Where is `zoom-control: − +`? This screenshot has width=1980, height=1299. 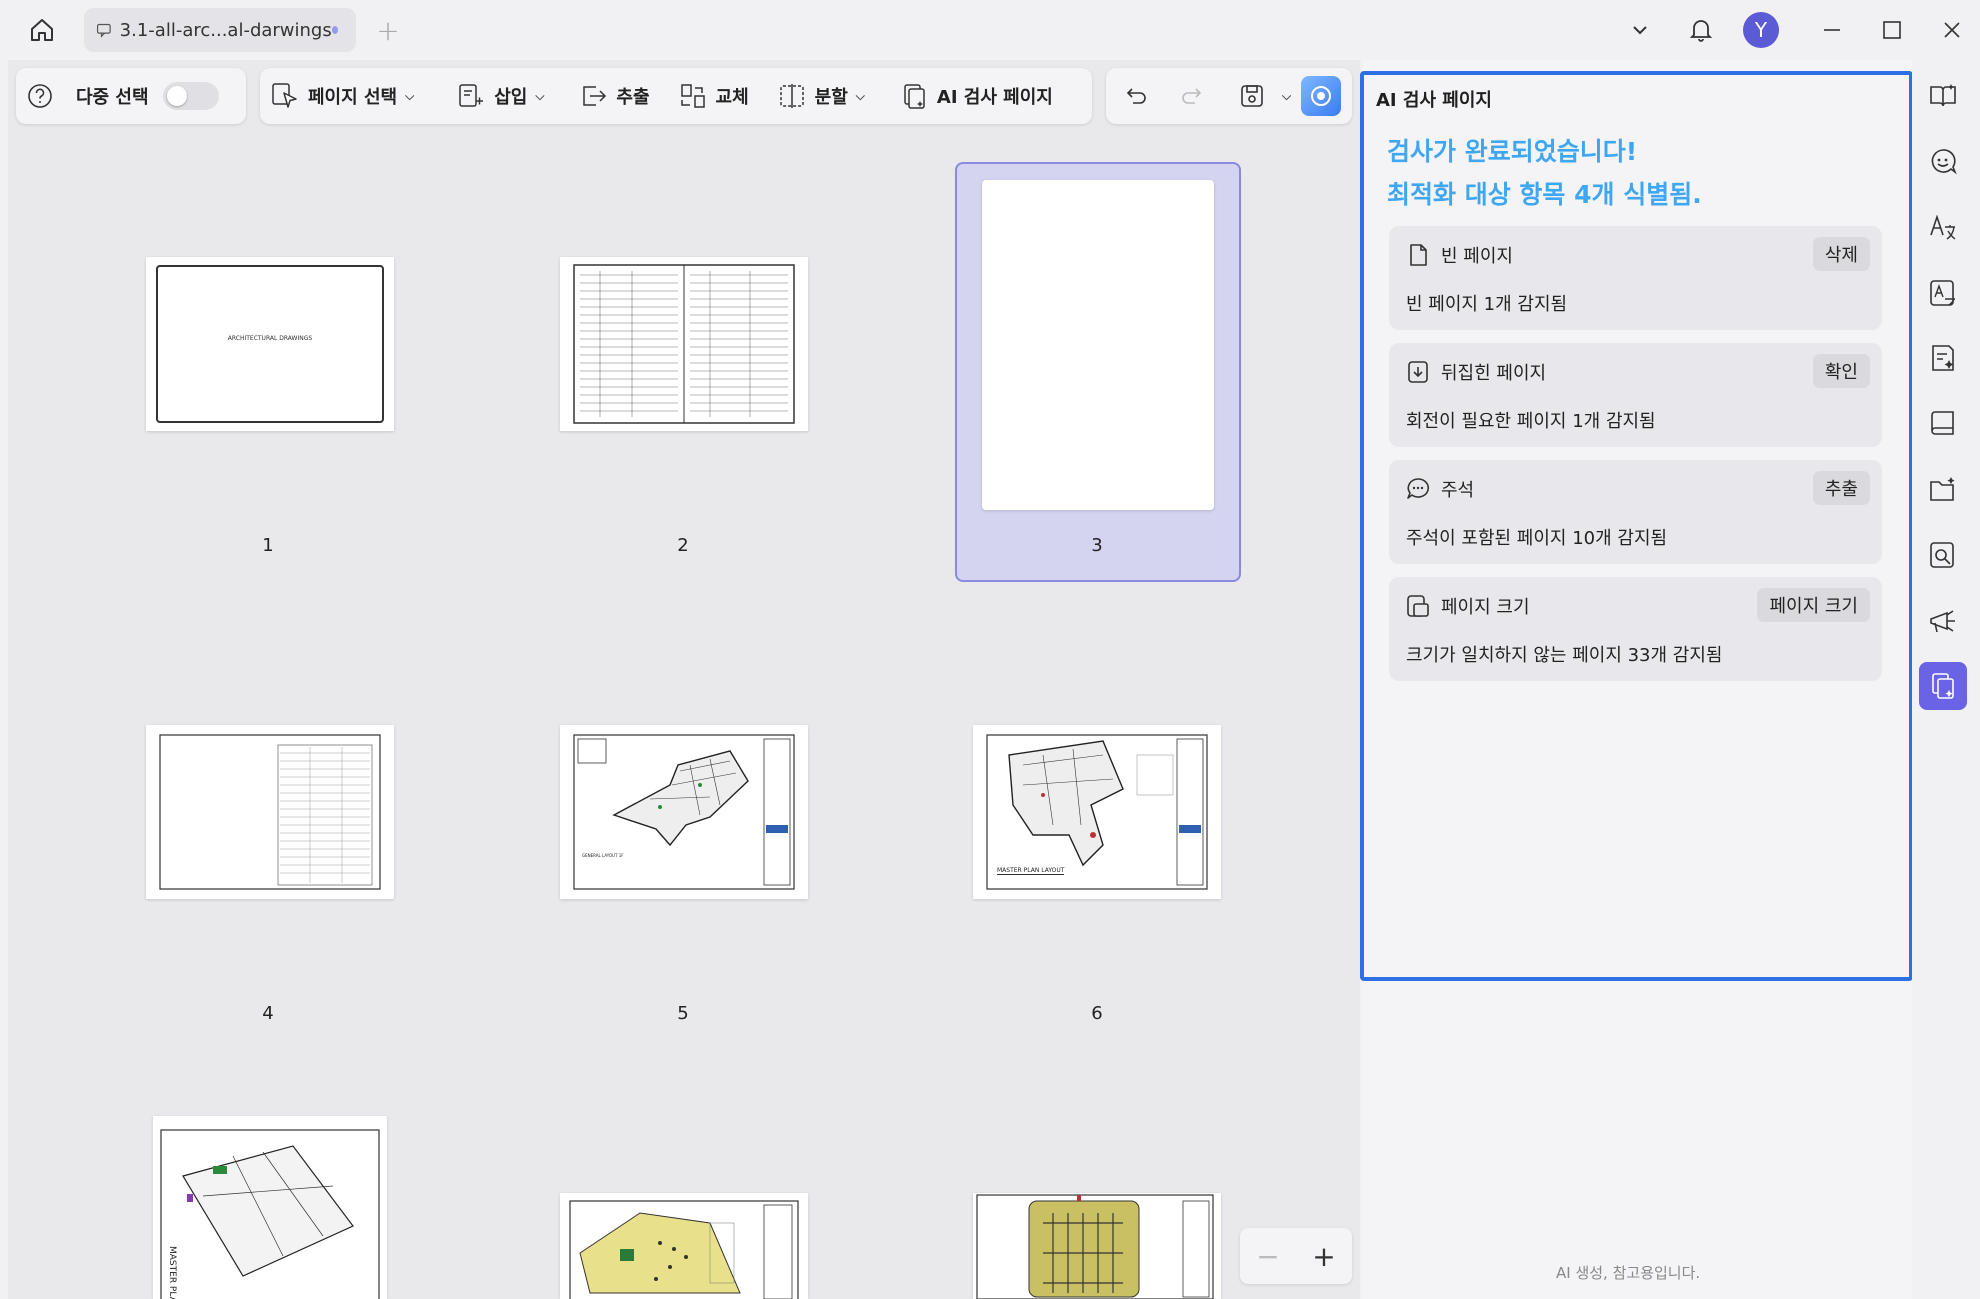 zoom-control: − + is located at coordinates (1296, 1256).